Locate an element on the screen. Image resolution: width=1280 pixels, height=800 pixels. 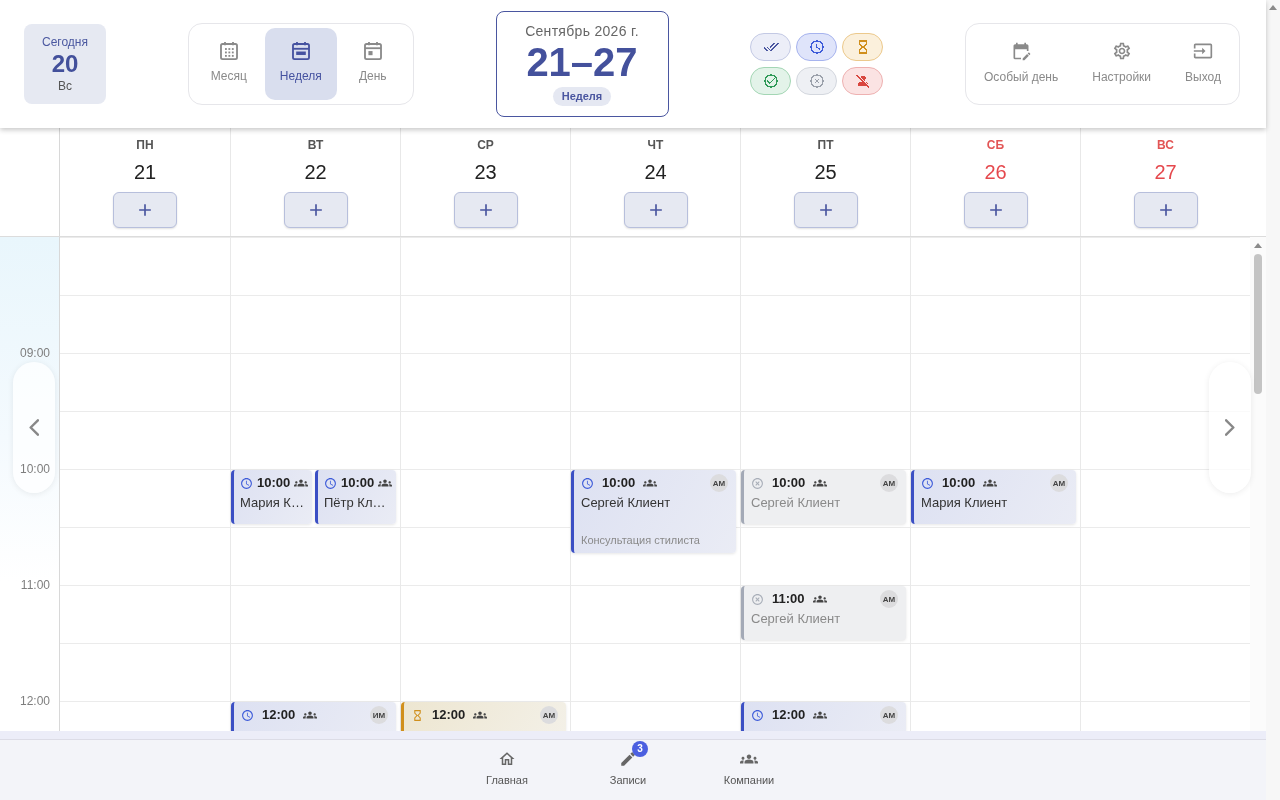
date-number: 21 is located at coordinates (145, 172).